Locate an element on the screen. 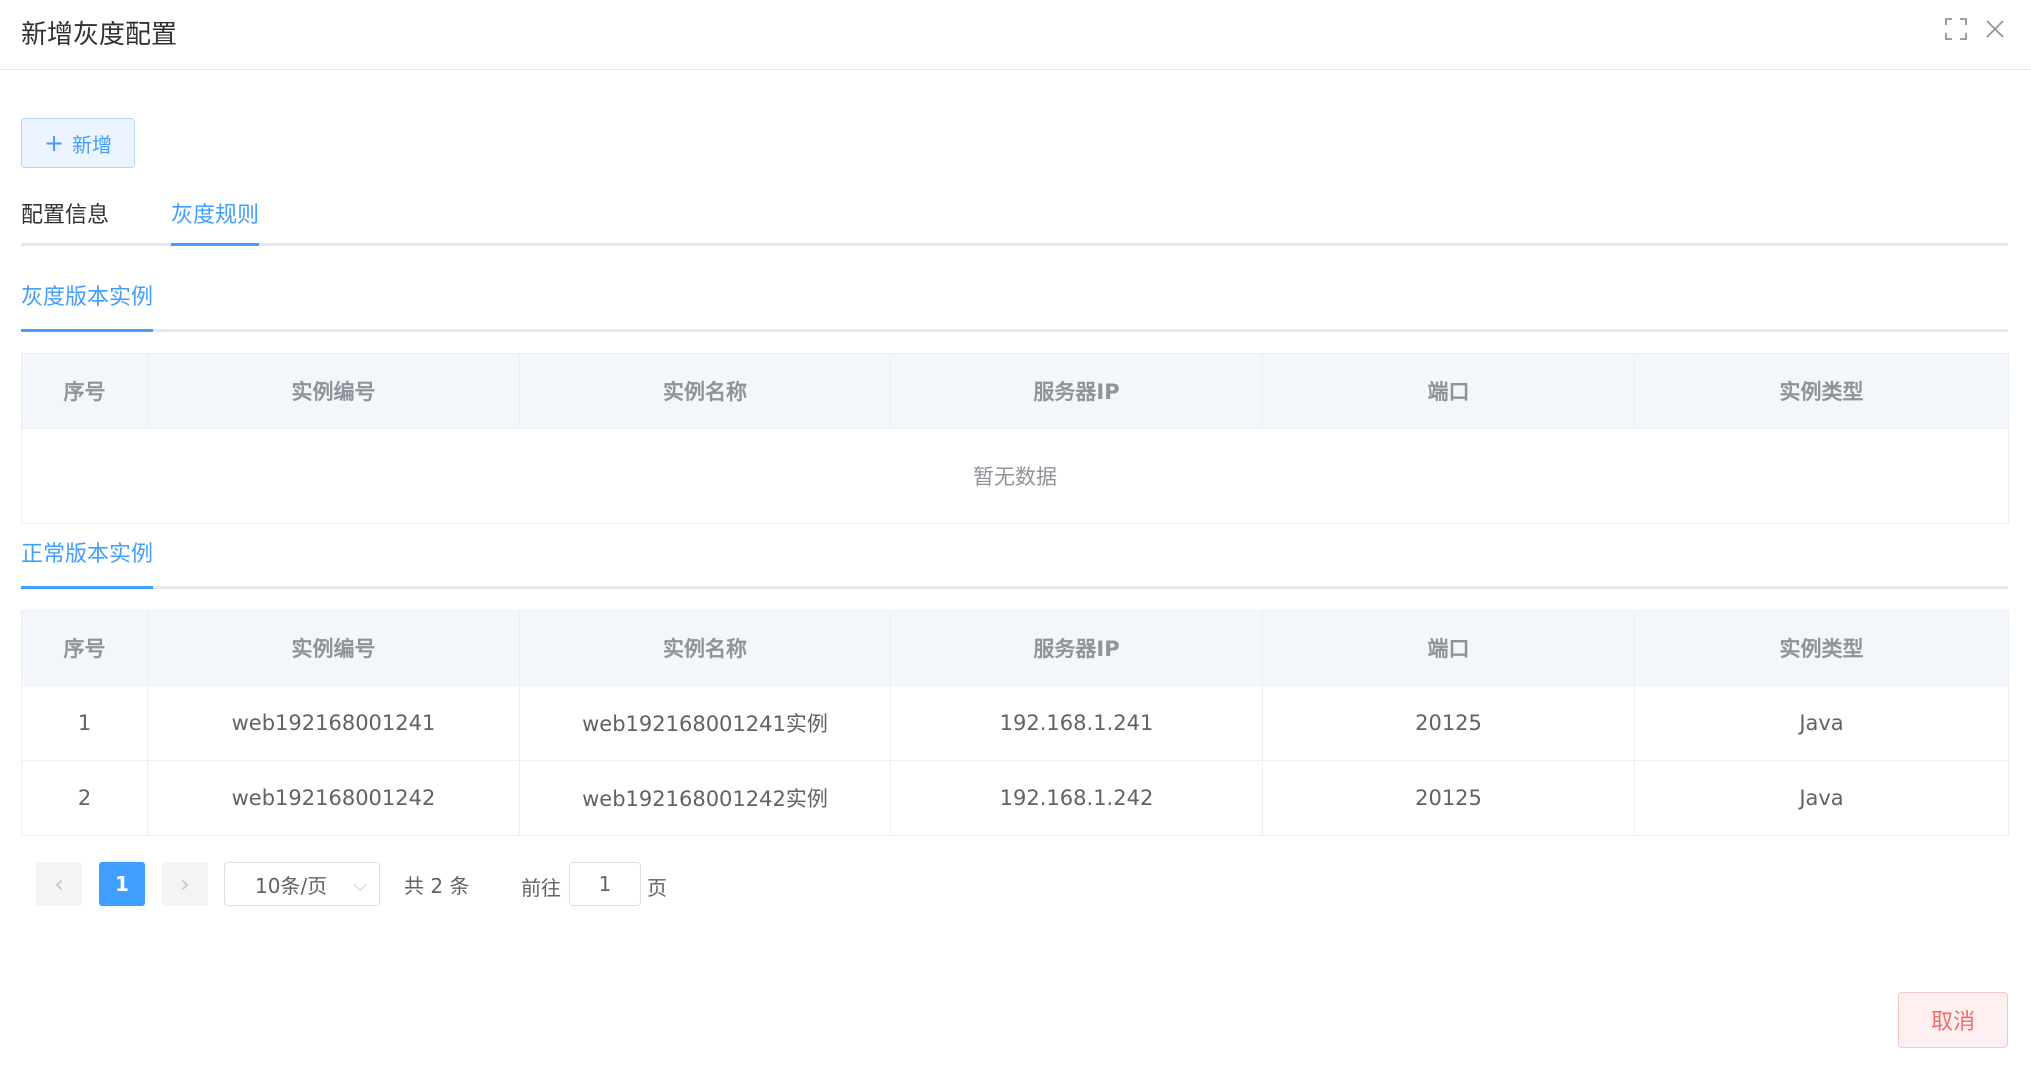  cancel-button: 取消 is located at coordinates (1953, 1020).